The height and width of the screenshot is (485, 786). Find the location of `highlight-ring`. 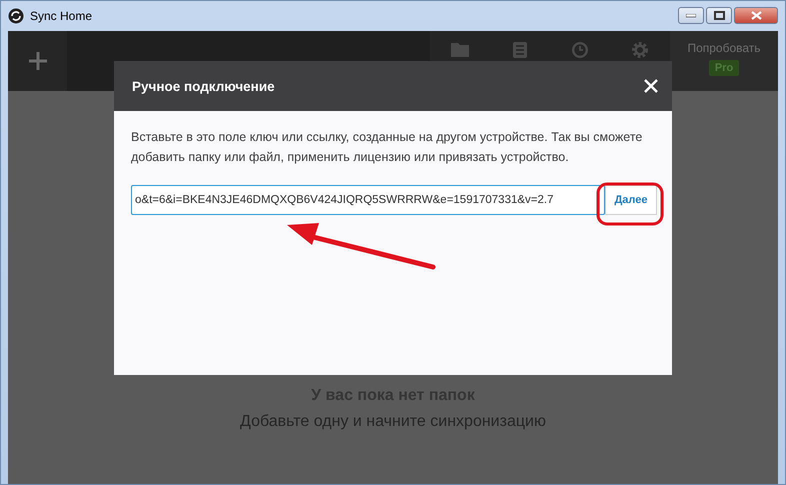

highlight-ring is located at coordinates (630, 204).